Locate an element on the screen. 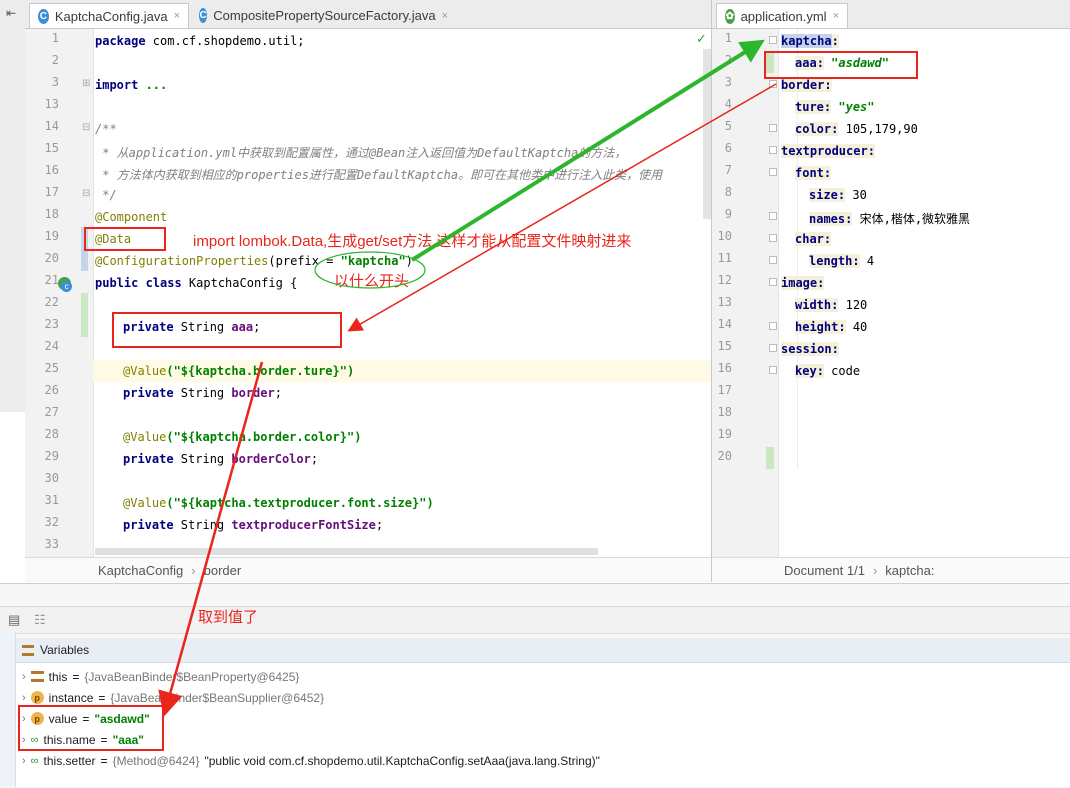 The height and width of the screenshot is (788, 1070). code-line: public class KaptchaConfig { is located at coordinates (196, 283).